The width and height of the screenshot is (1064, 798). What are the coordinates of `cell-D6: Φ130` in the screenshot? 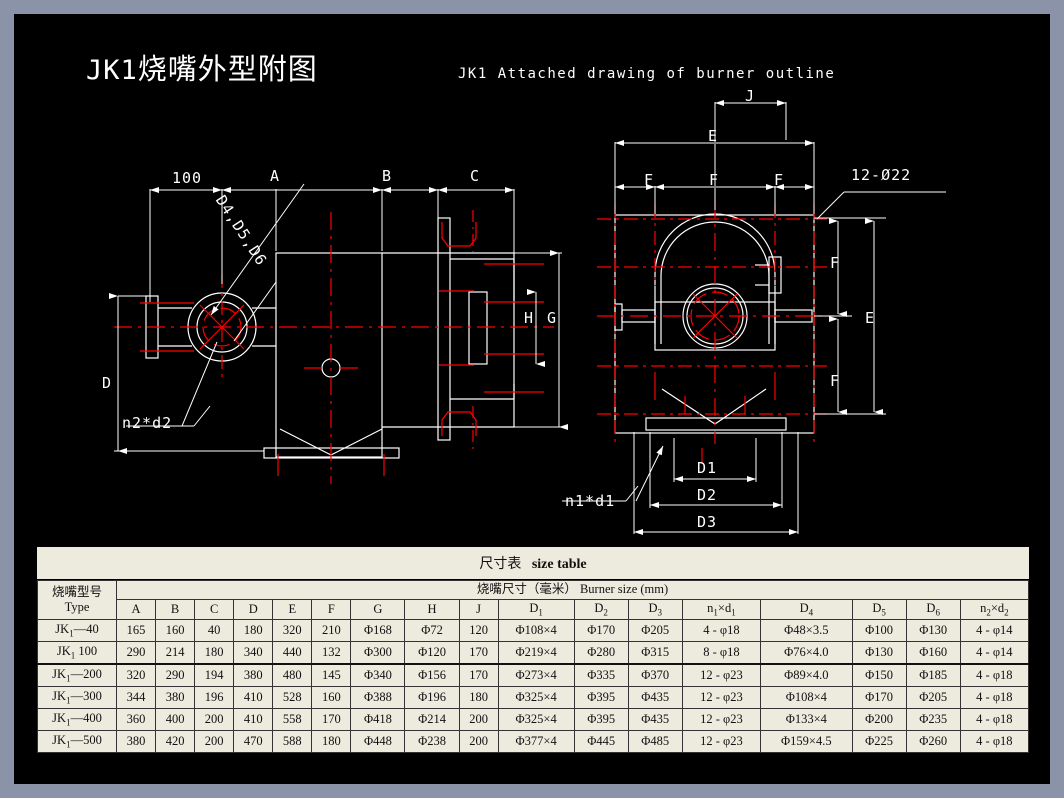 It's located at (933, 631).